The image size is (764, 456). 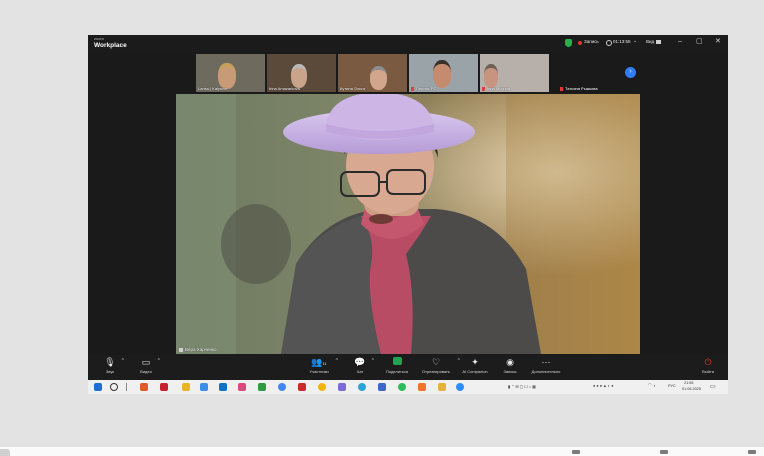 What do you see at coordinates (680, 41) in the screenshot?
I see `minimize-button: –` at bounding box center [680, 41].